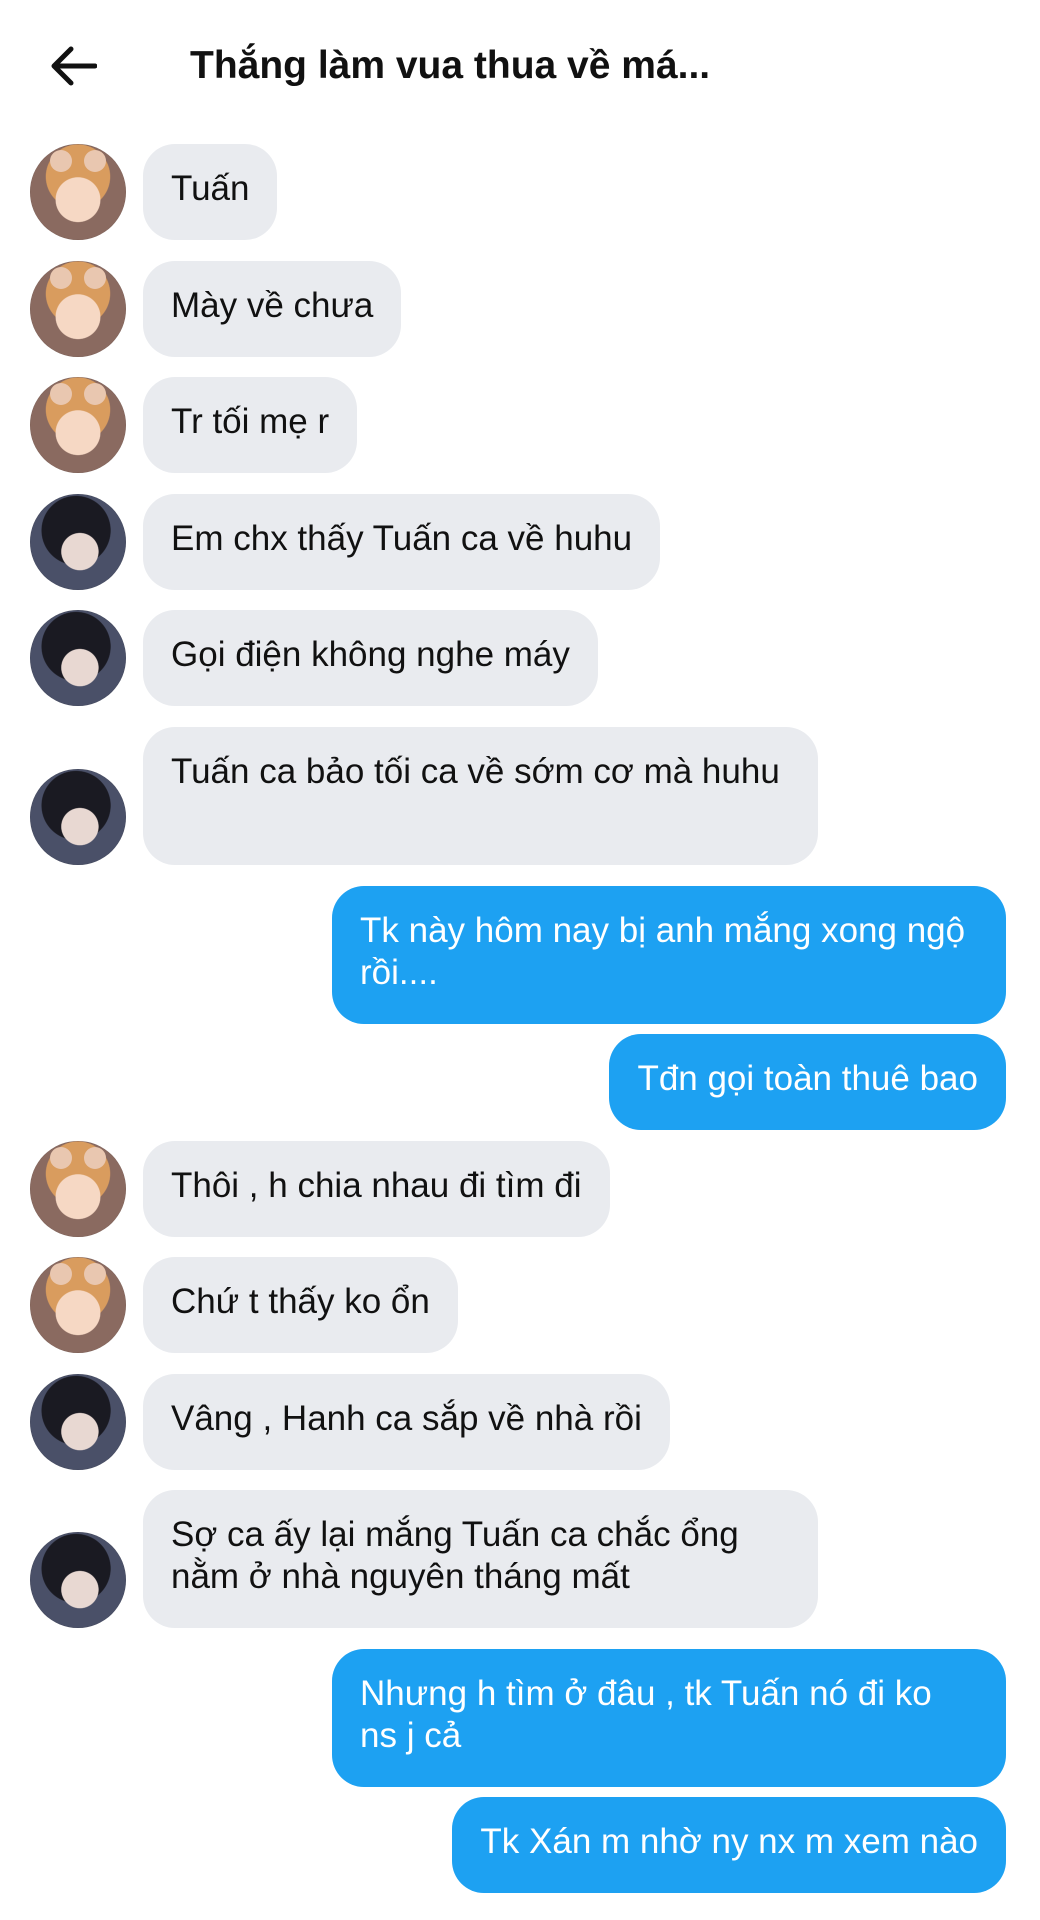 The image size is (1040, 1920). What do you see at coordinates (520, 309) in the screenshot?
I see `message-row: Mày về chưa` at bounding box center [520, 309].